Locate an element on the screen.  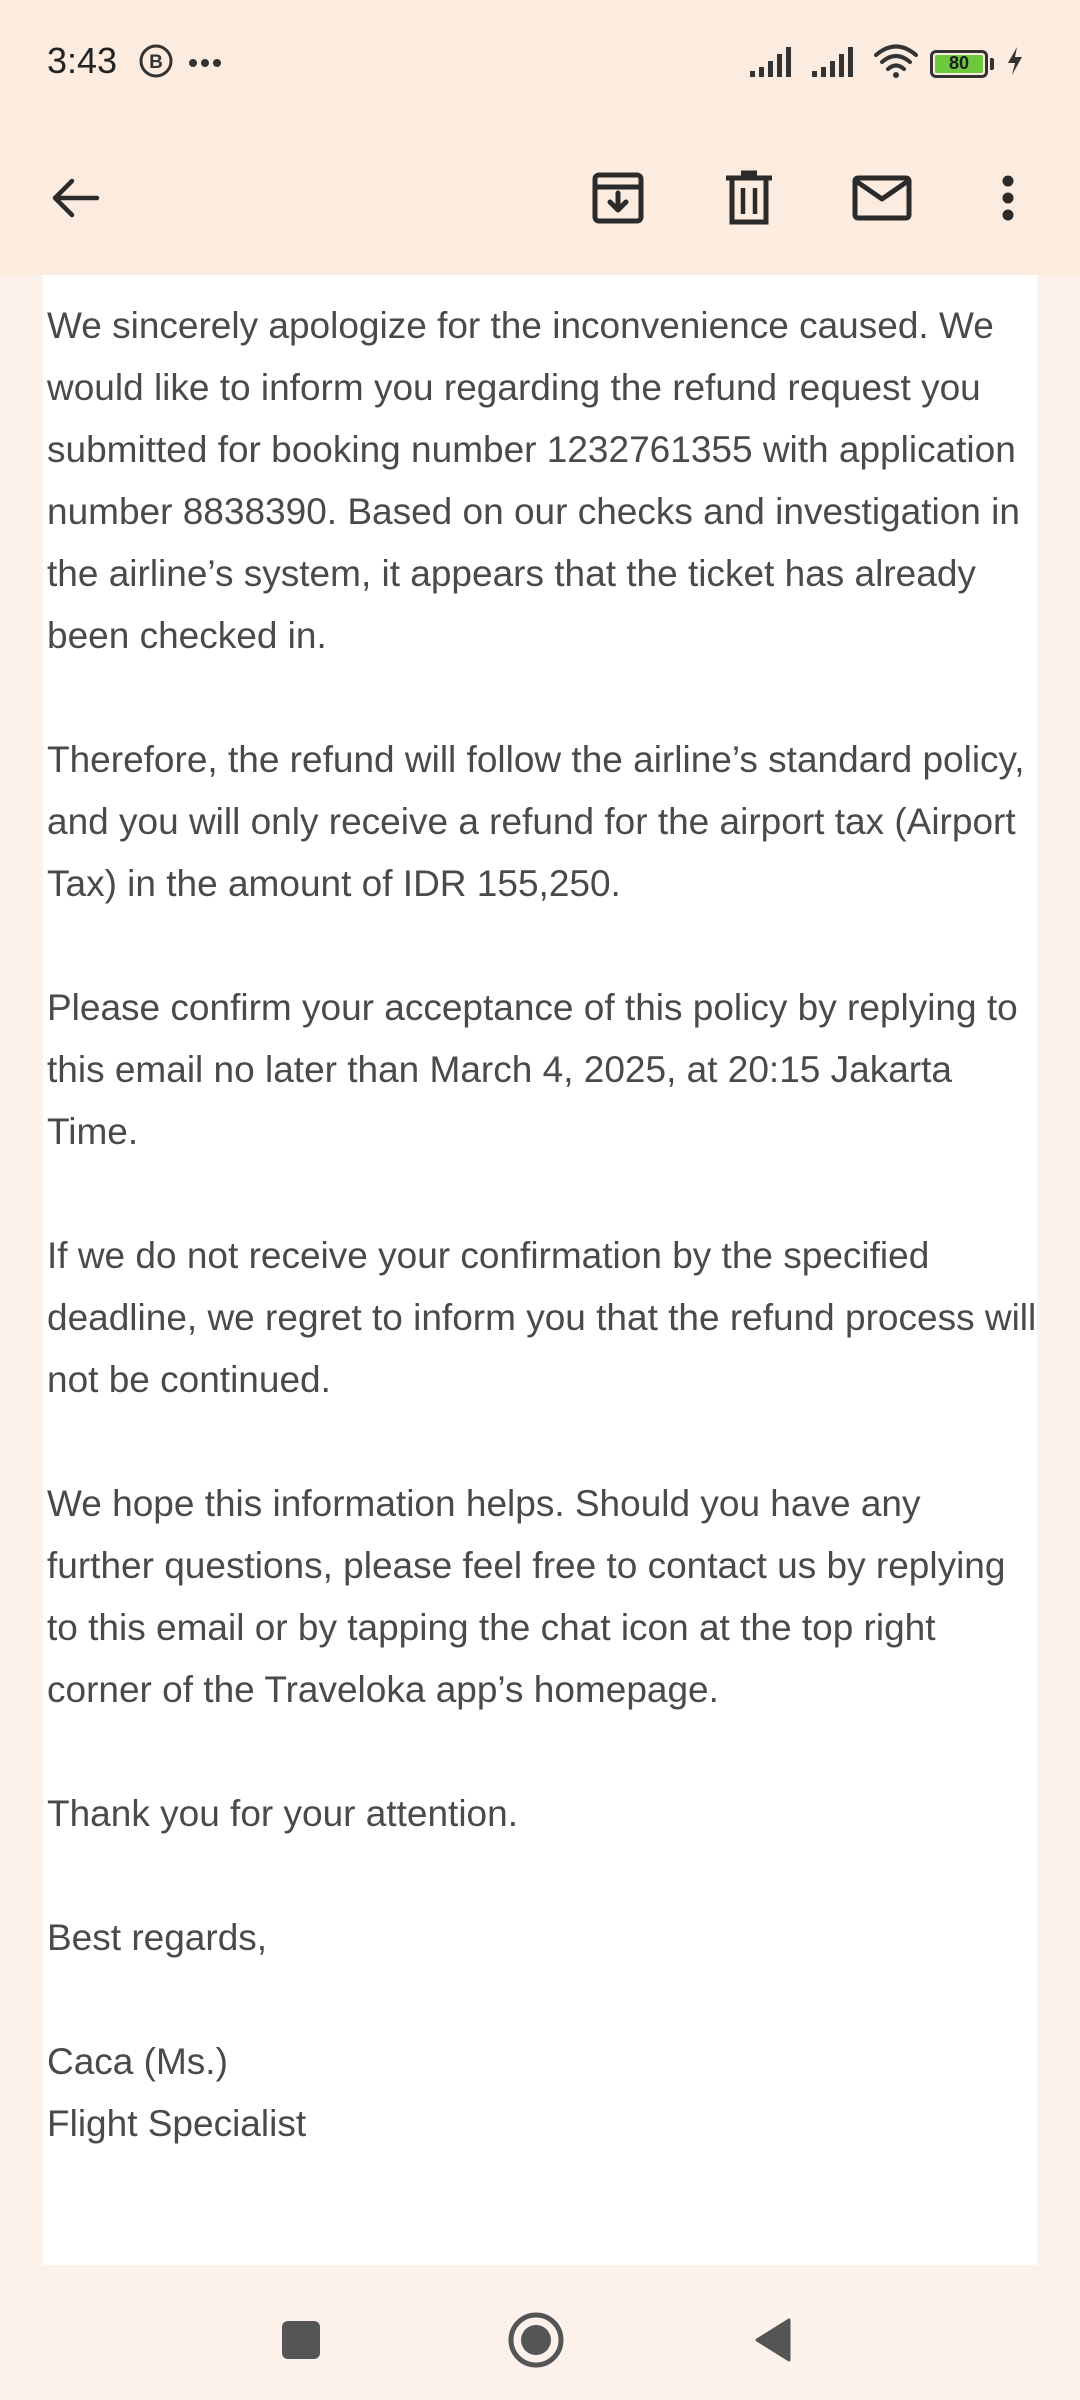
recents-square-icon is located at coordinates (301, 2342).